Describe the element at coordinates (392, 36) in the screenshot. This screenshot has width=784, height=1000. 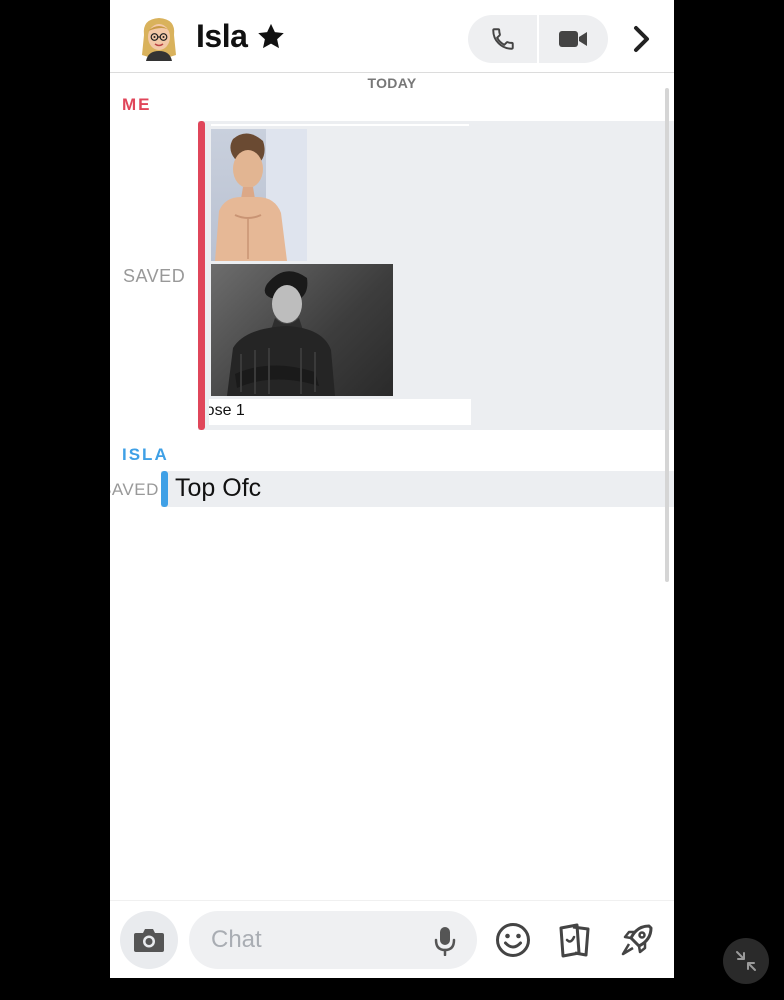
I see `chat-header: Isla` at that location.